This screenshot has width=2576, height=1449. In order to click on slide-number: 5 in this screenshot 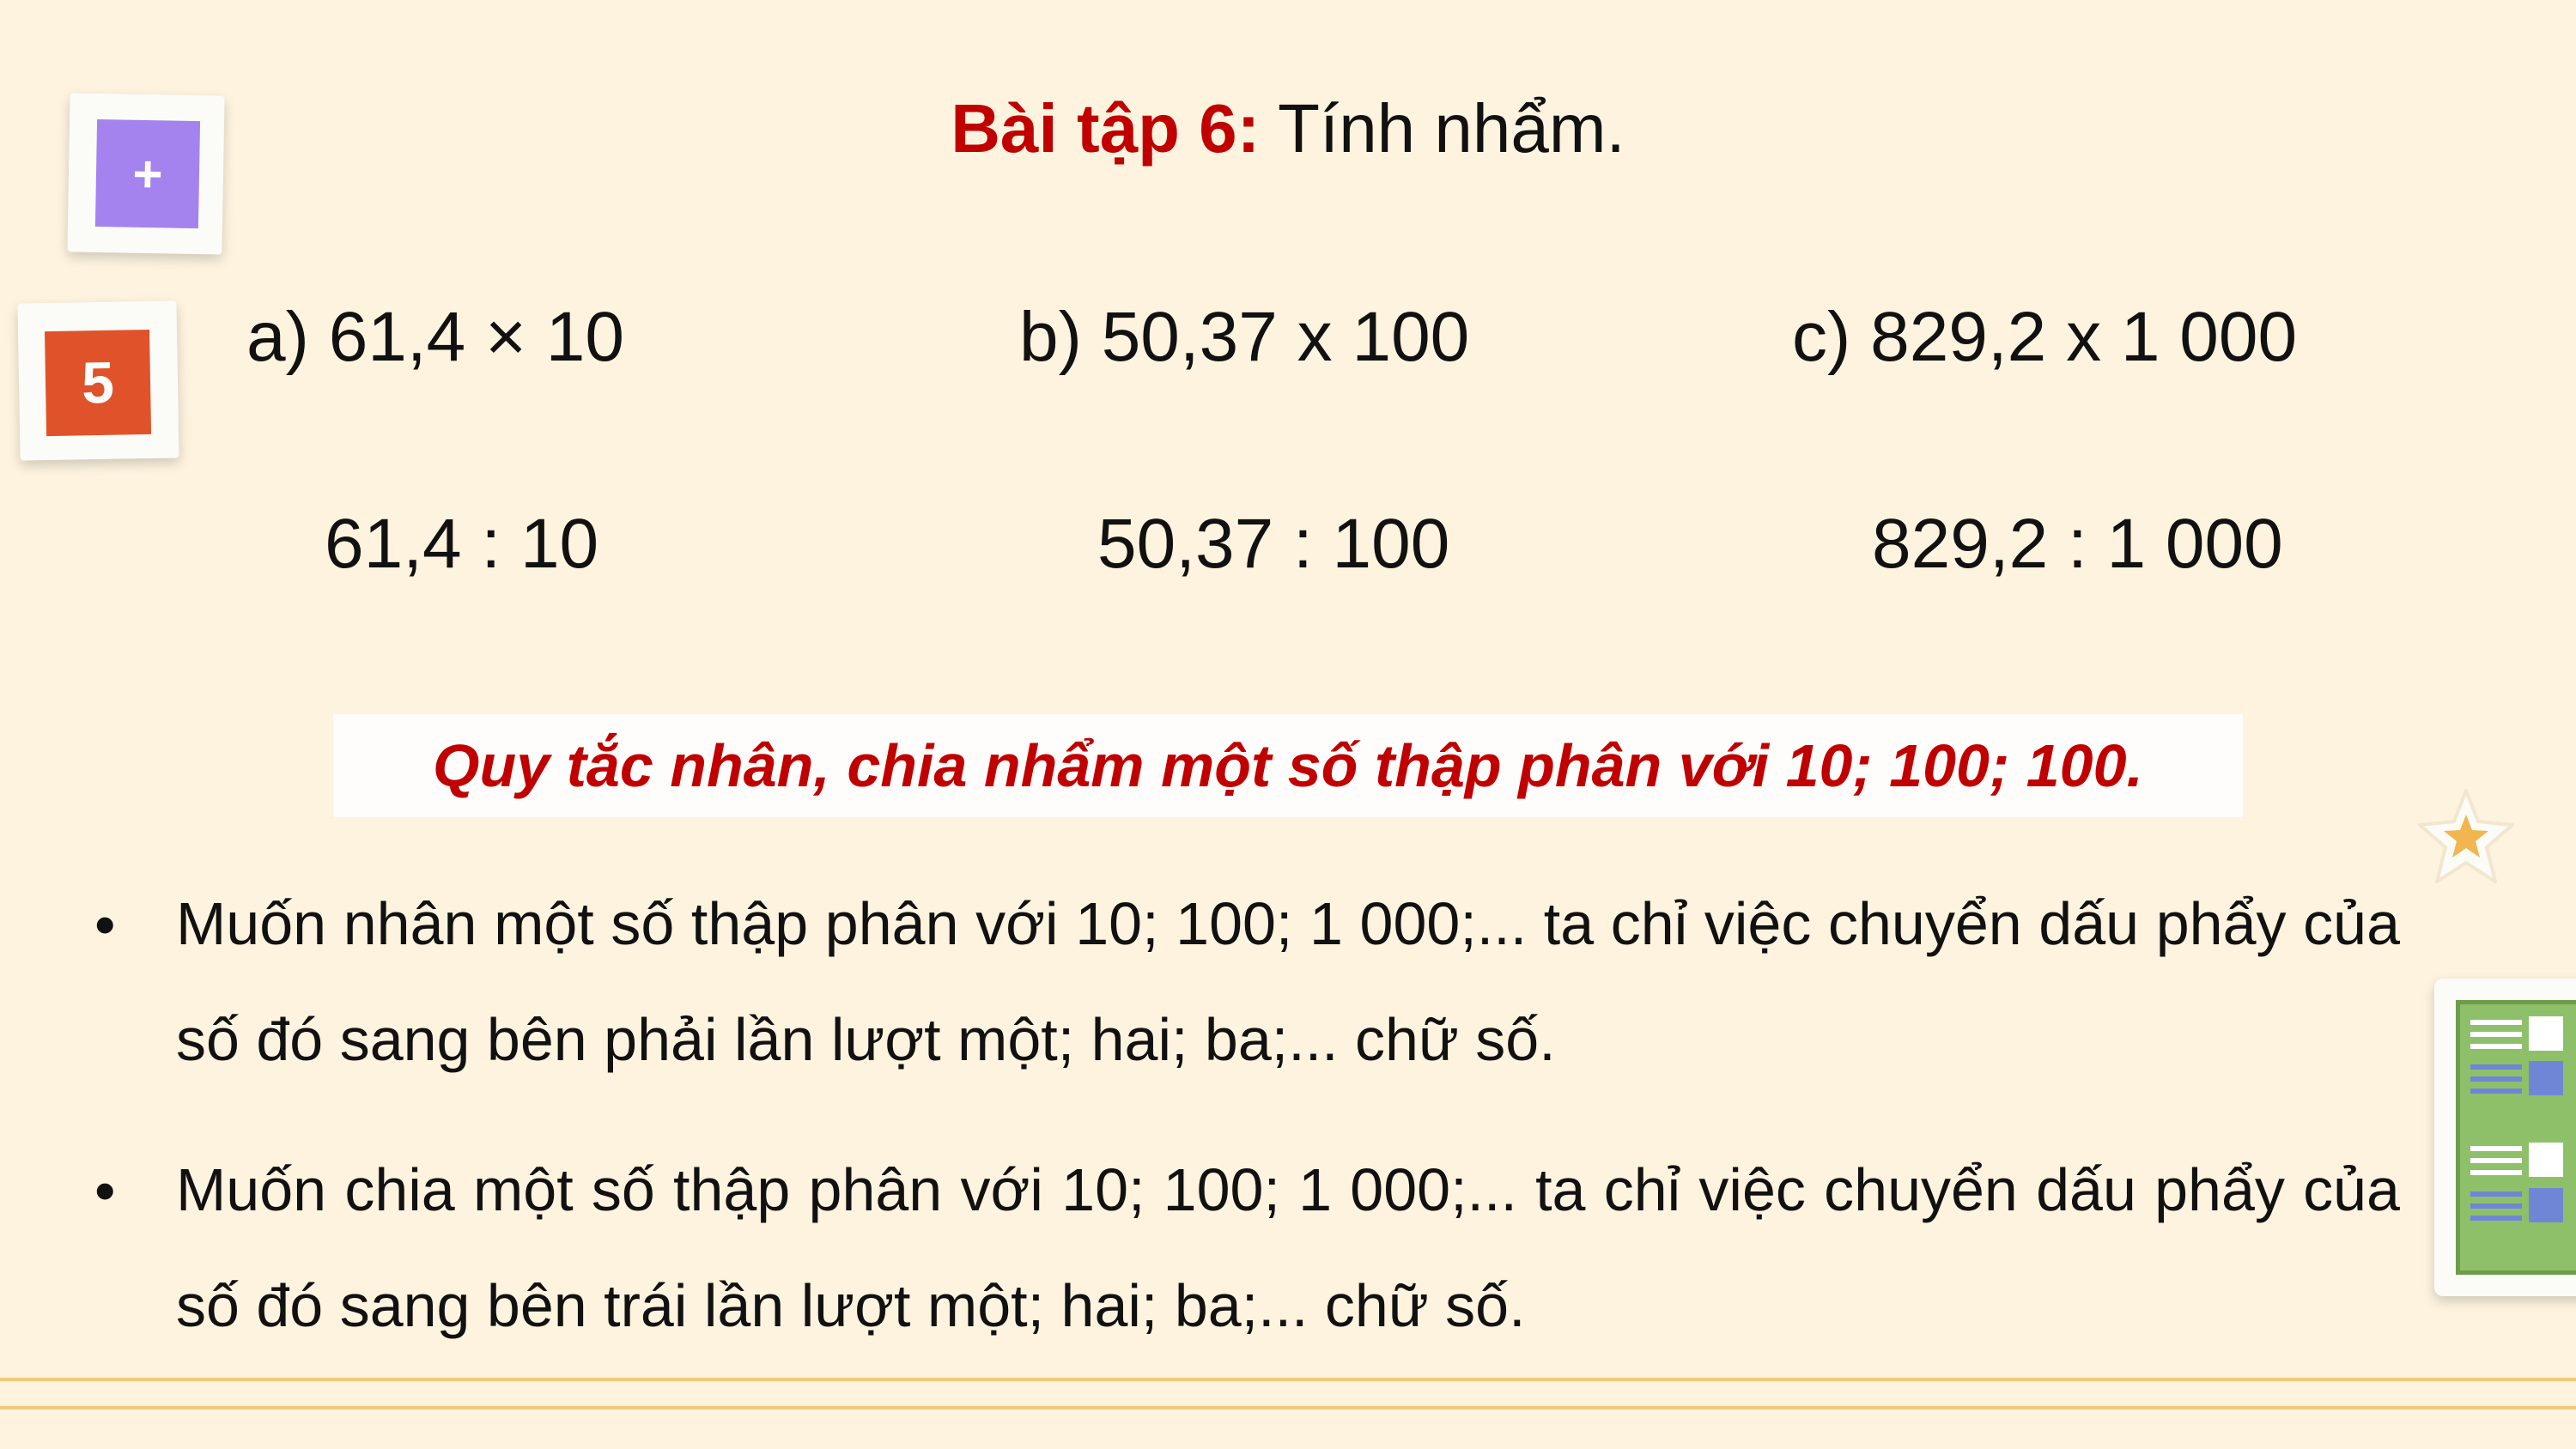, I will do `click(98, 383)`.